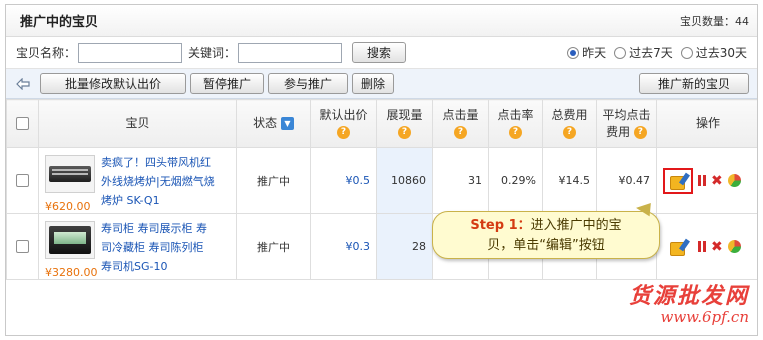 The height and width of the screenshot is (340, 763). What do you see at coordinates (134, 266) in the screenshot?
I see `product-title-line: 寿司机SG-10` at bounding box center [134, 266].